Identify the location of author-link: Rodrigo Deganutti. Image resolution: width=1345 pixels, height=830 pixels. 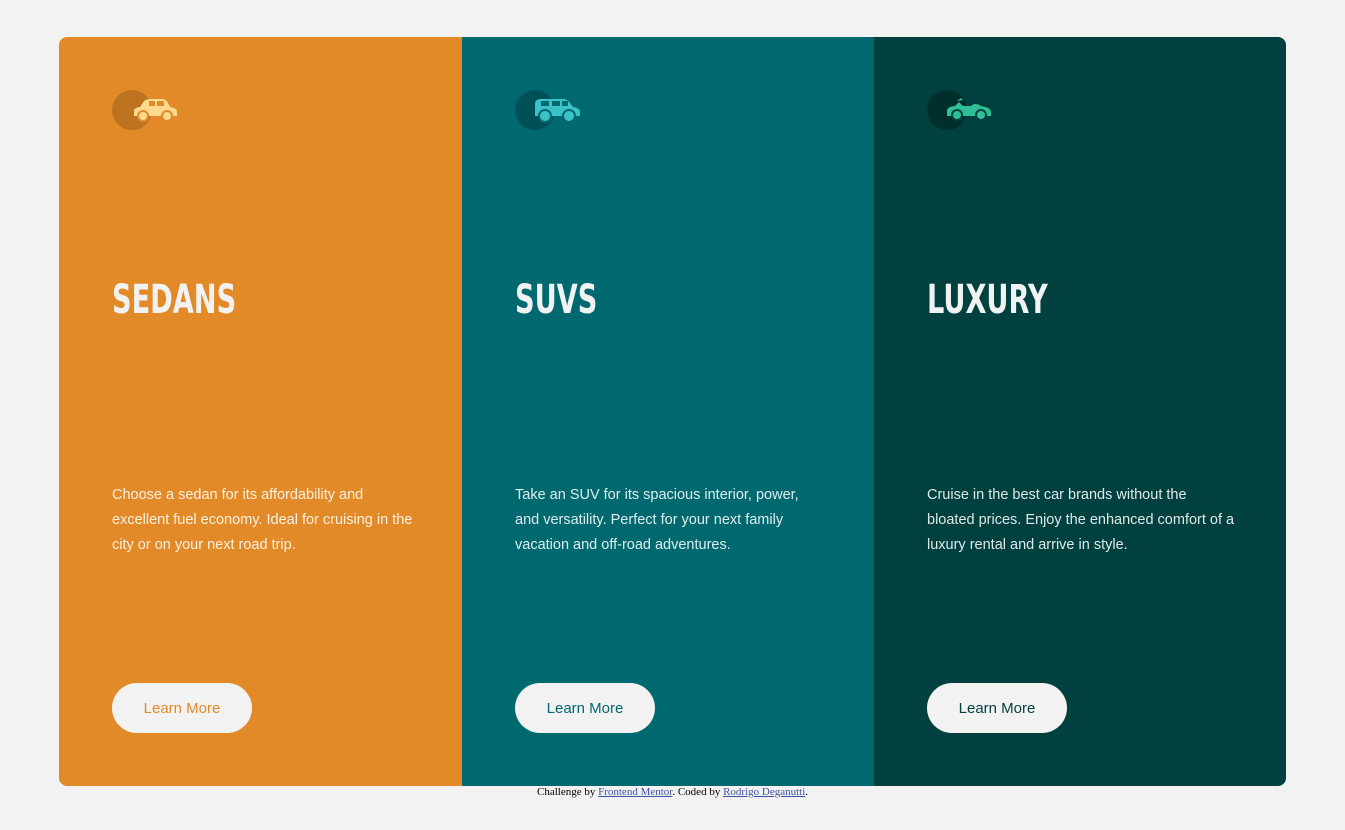
(764, 792).